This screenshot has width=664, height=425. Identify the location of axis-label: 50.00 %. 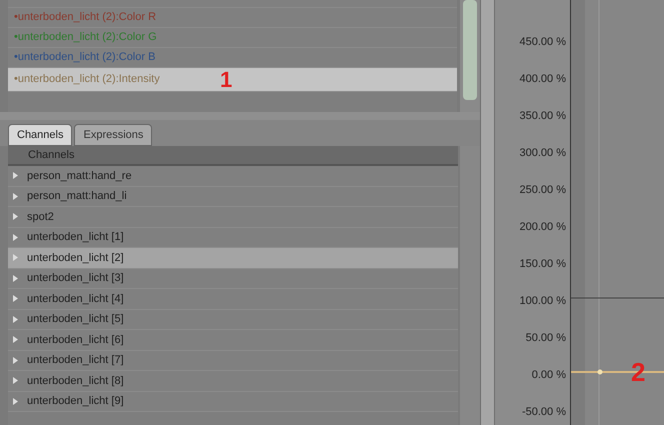
(546, 338).